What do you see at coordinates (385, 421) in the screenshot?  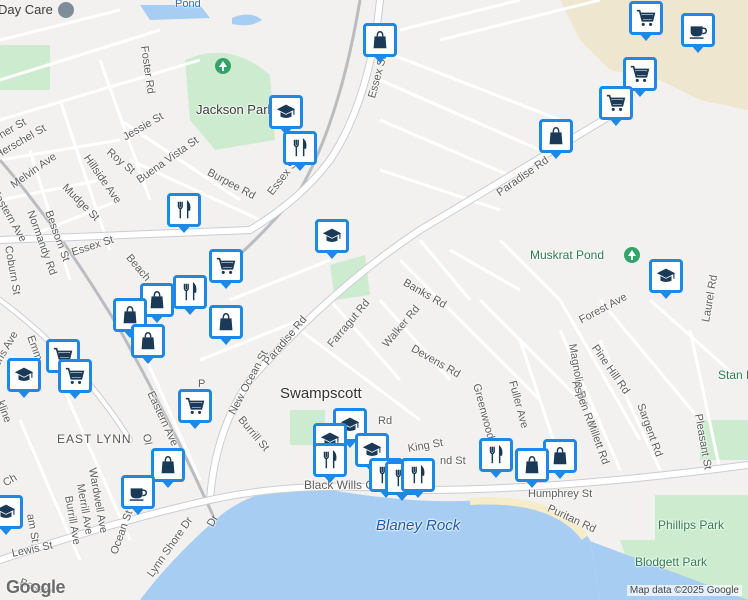 I see `street-label: Rd` at bounding box center [385, 421].